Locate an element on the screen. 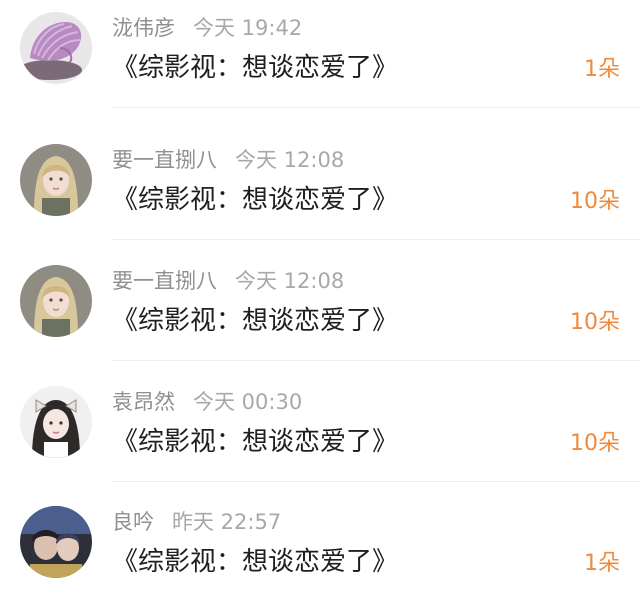  couple-avatar is located at coordinates (56, 542).